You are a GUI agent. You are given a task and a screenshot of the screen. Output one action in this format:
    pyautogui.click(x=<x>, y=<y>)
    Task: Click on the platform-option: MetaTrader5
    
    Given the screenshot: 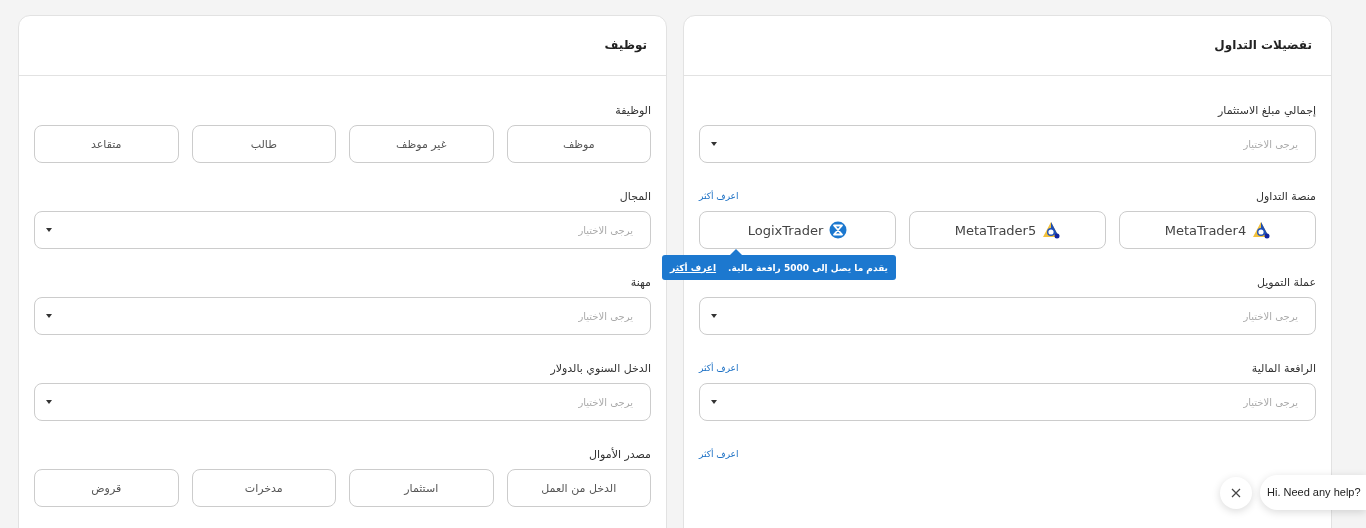 What is the action you would take?
    pyautogui.click(x=1007, y=230)
    